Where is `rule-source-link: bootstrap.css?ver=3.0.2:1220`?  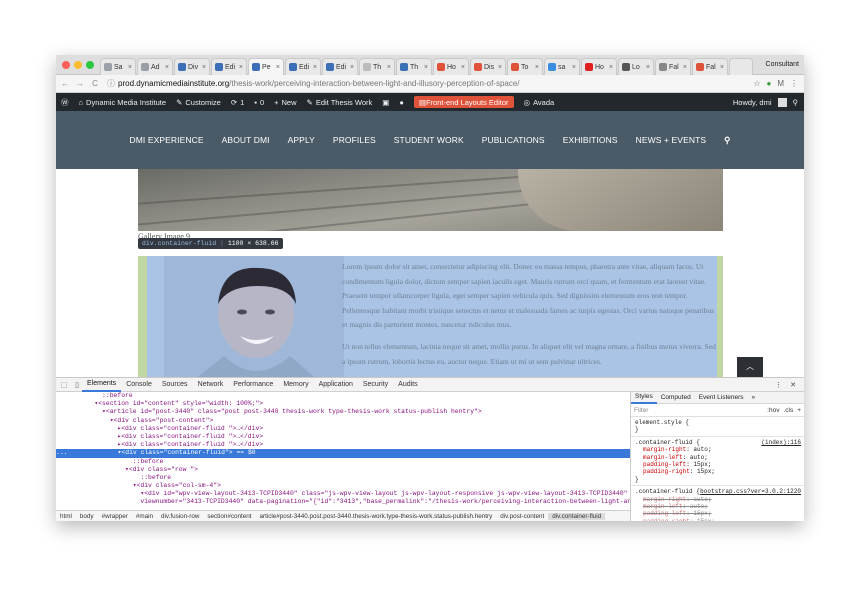
rule-source-link: bootstrap.css?ver=3.0.2:1220 is located at coordinates (750, 491).